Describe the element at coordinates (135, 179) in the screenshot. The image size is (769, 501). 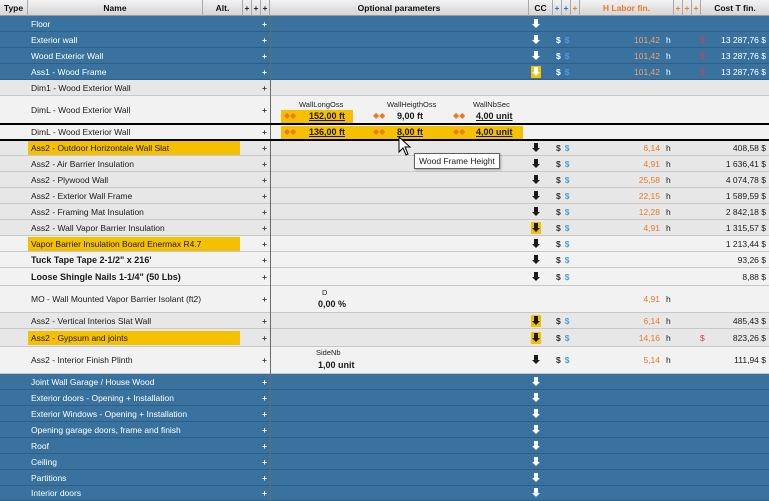
I see `row-name-cell: Ass2 - Plywood Wall` at that location.